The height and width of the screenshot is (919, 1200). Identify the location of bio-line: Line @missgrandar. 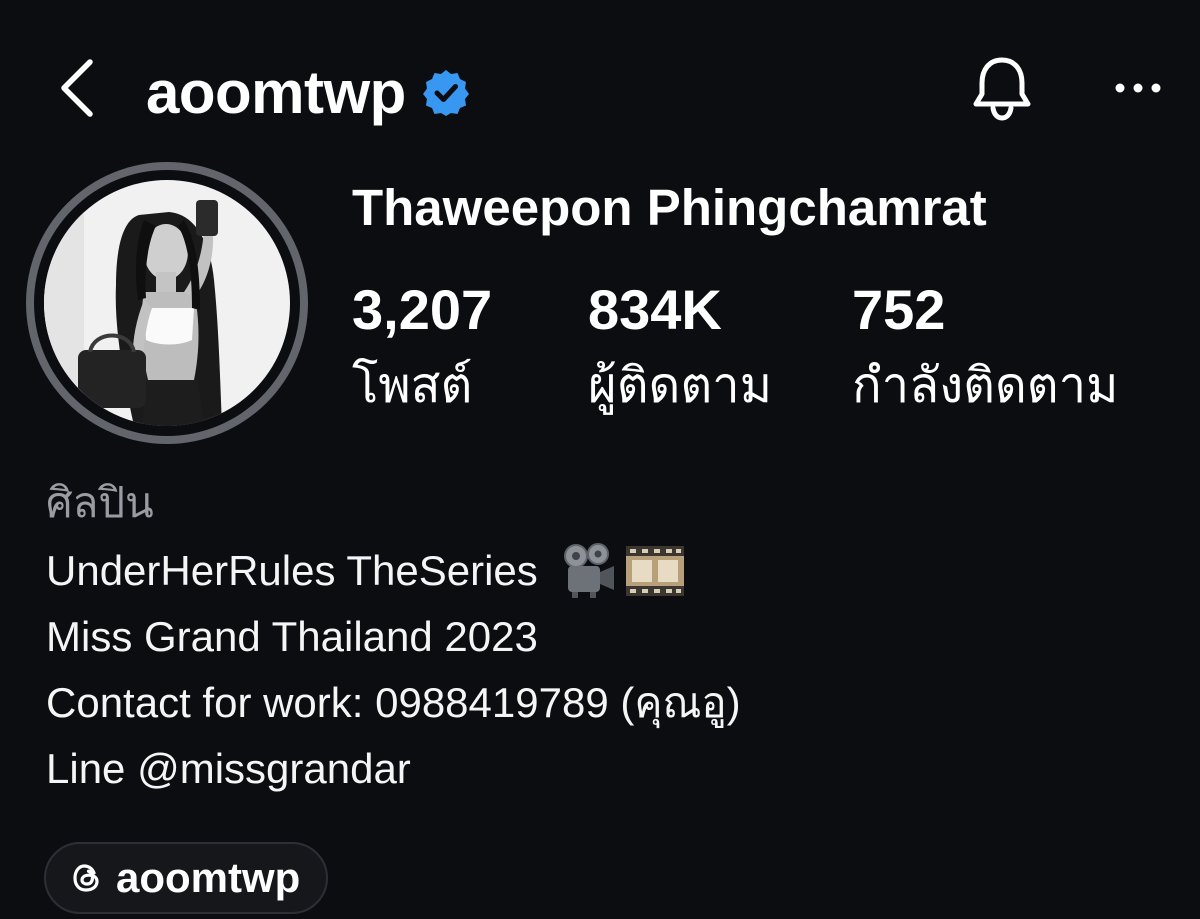
(393, 769).